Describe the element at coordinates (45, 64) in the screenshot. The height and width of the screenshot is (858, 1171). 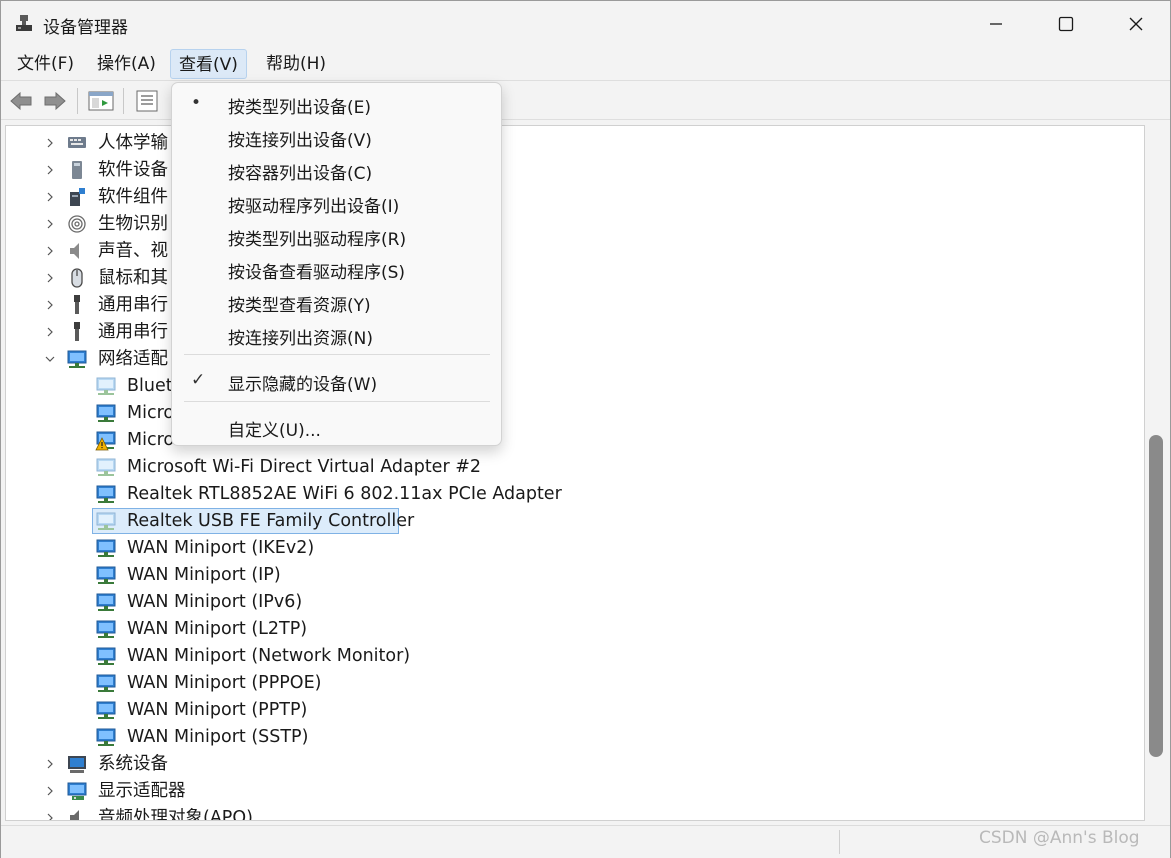
I see `menu-file: 文件(F)` at that location.